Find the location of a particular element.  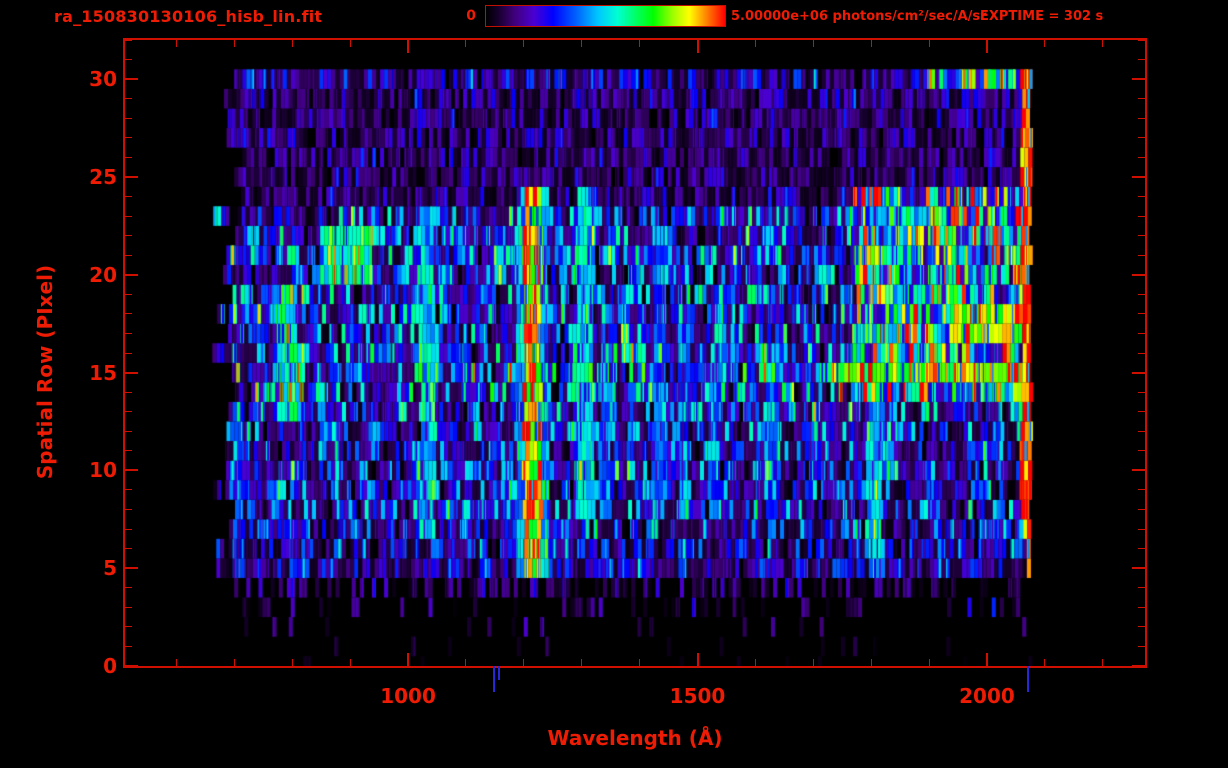

y-axis-tick-label: 25 is located at coordinates (103, 176).